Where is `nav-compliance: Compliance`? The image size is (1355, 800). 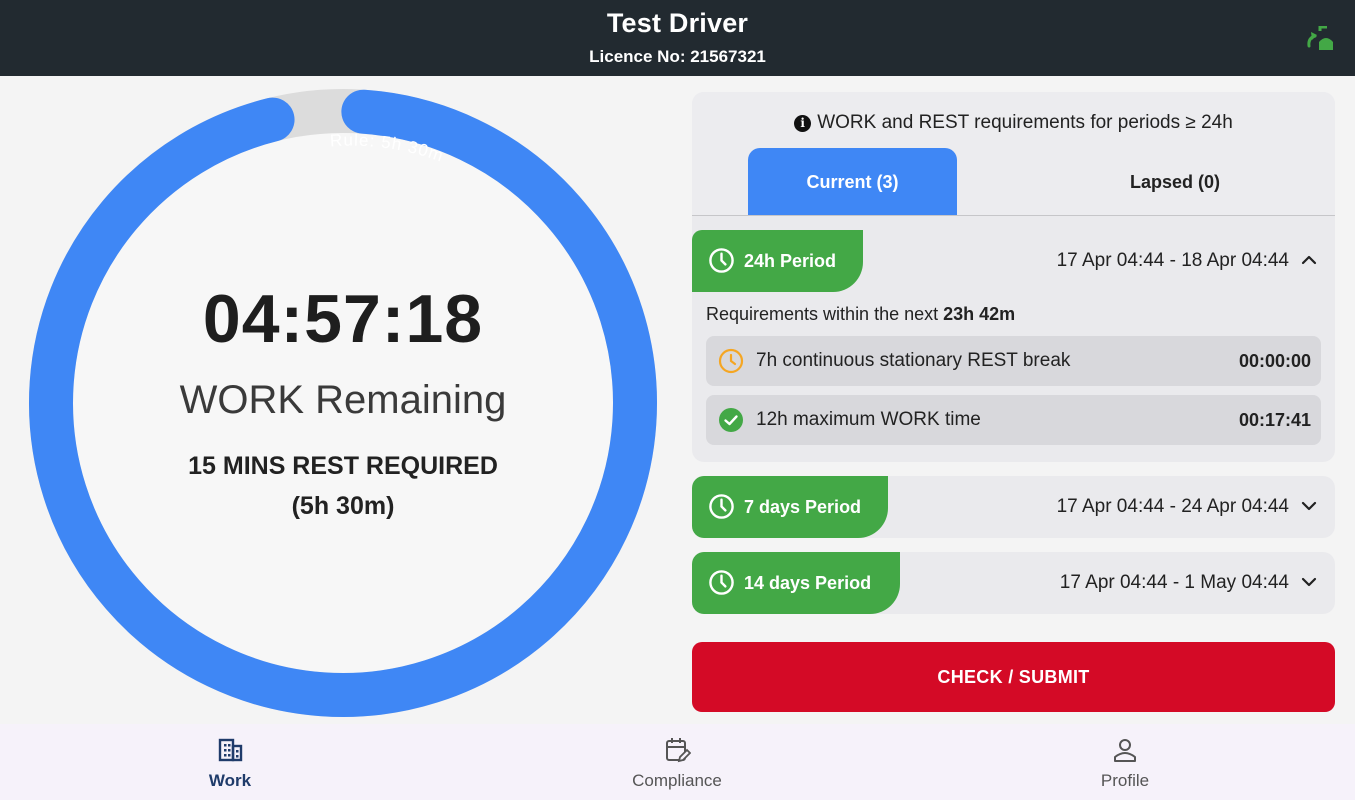
nav-compliance: Compliance is located at coordinates (677, 762).